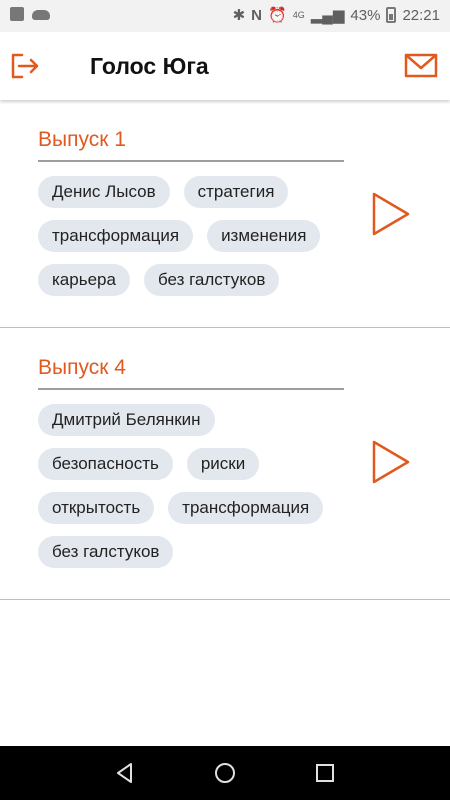 This screenshot has width=450, height=800. Describe the element at coordinates (126, 420) in the screenshot. I see `tag: Дмитрий Белянкин` at that location.